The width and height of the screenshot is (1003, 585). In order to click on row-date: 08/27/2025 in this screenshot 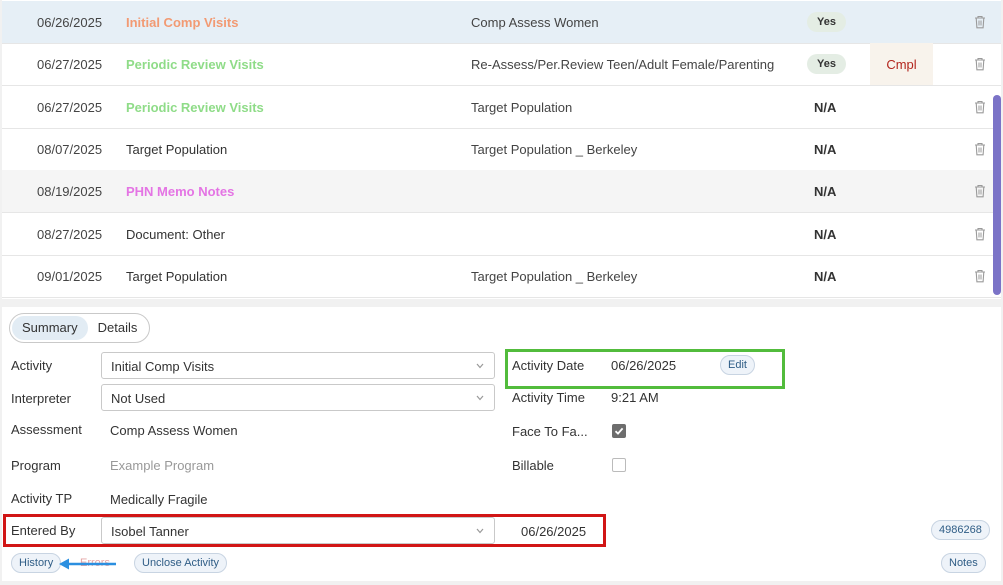, I will do `click(70, 234)`.